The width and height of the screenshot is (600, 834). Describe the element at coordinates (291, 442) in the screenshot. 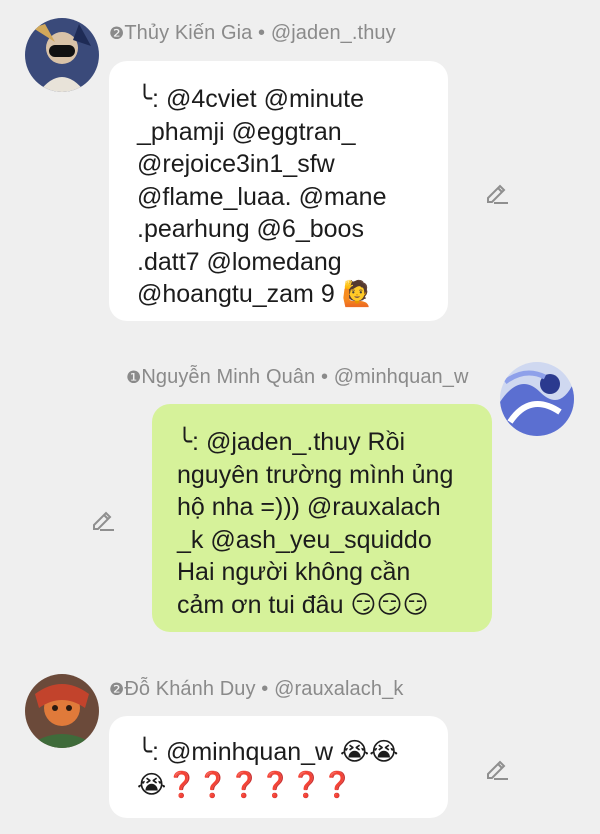

I see `message-line: ╰: @jaden_.thuy Rồi` at that location.